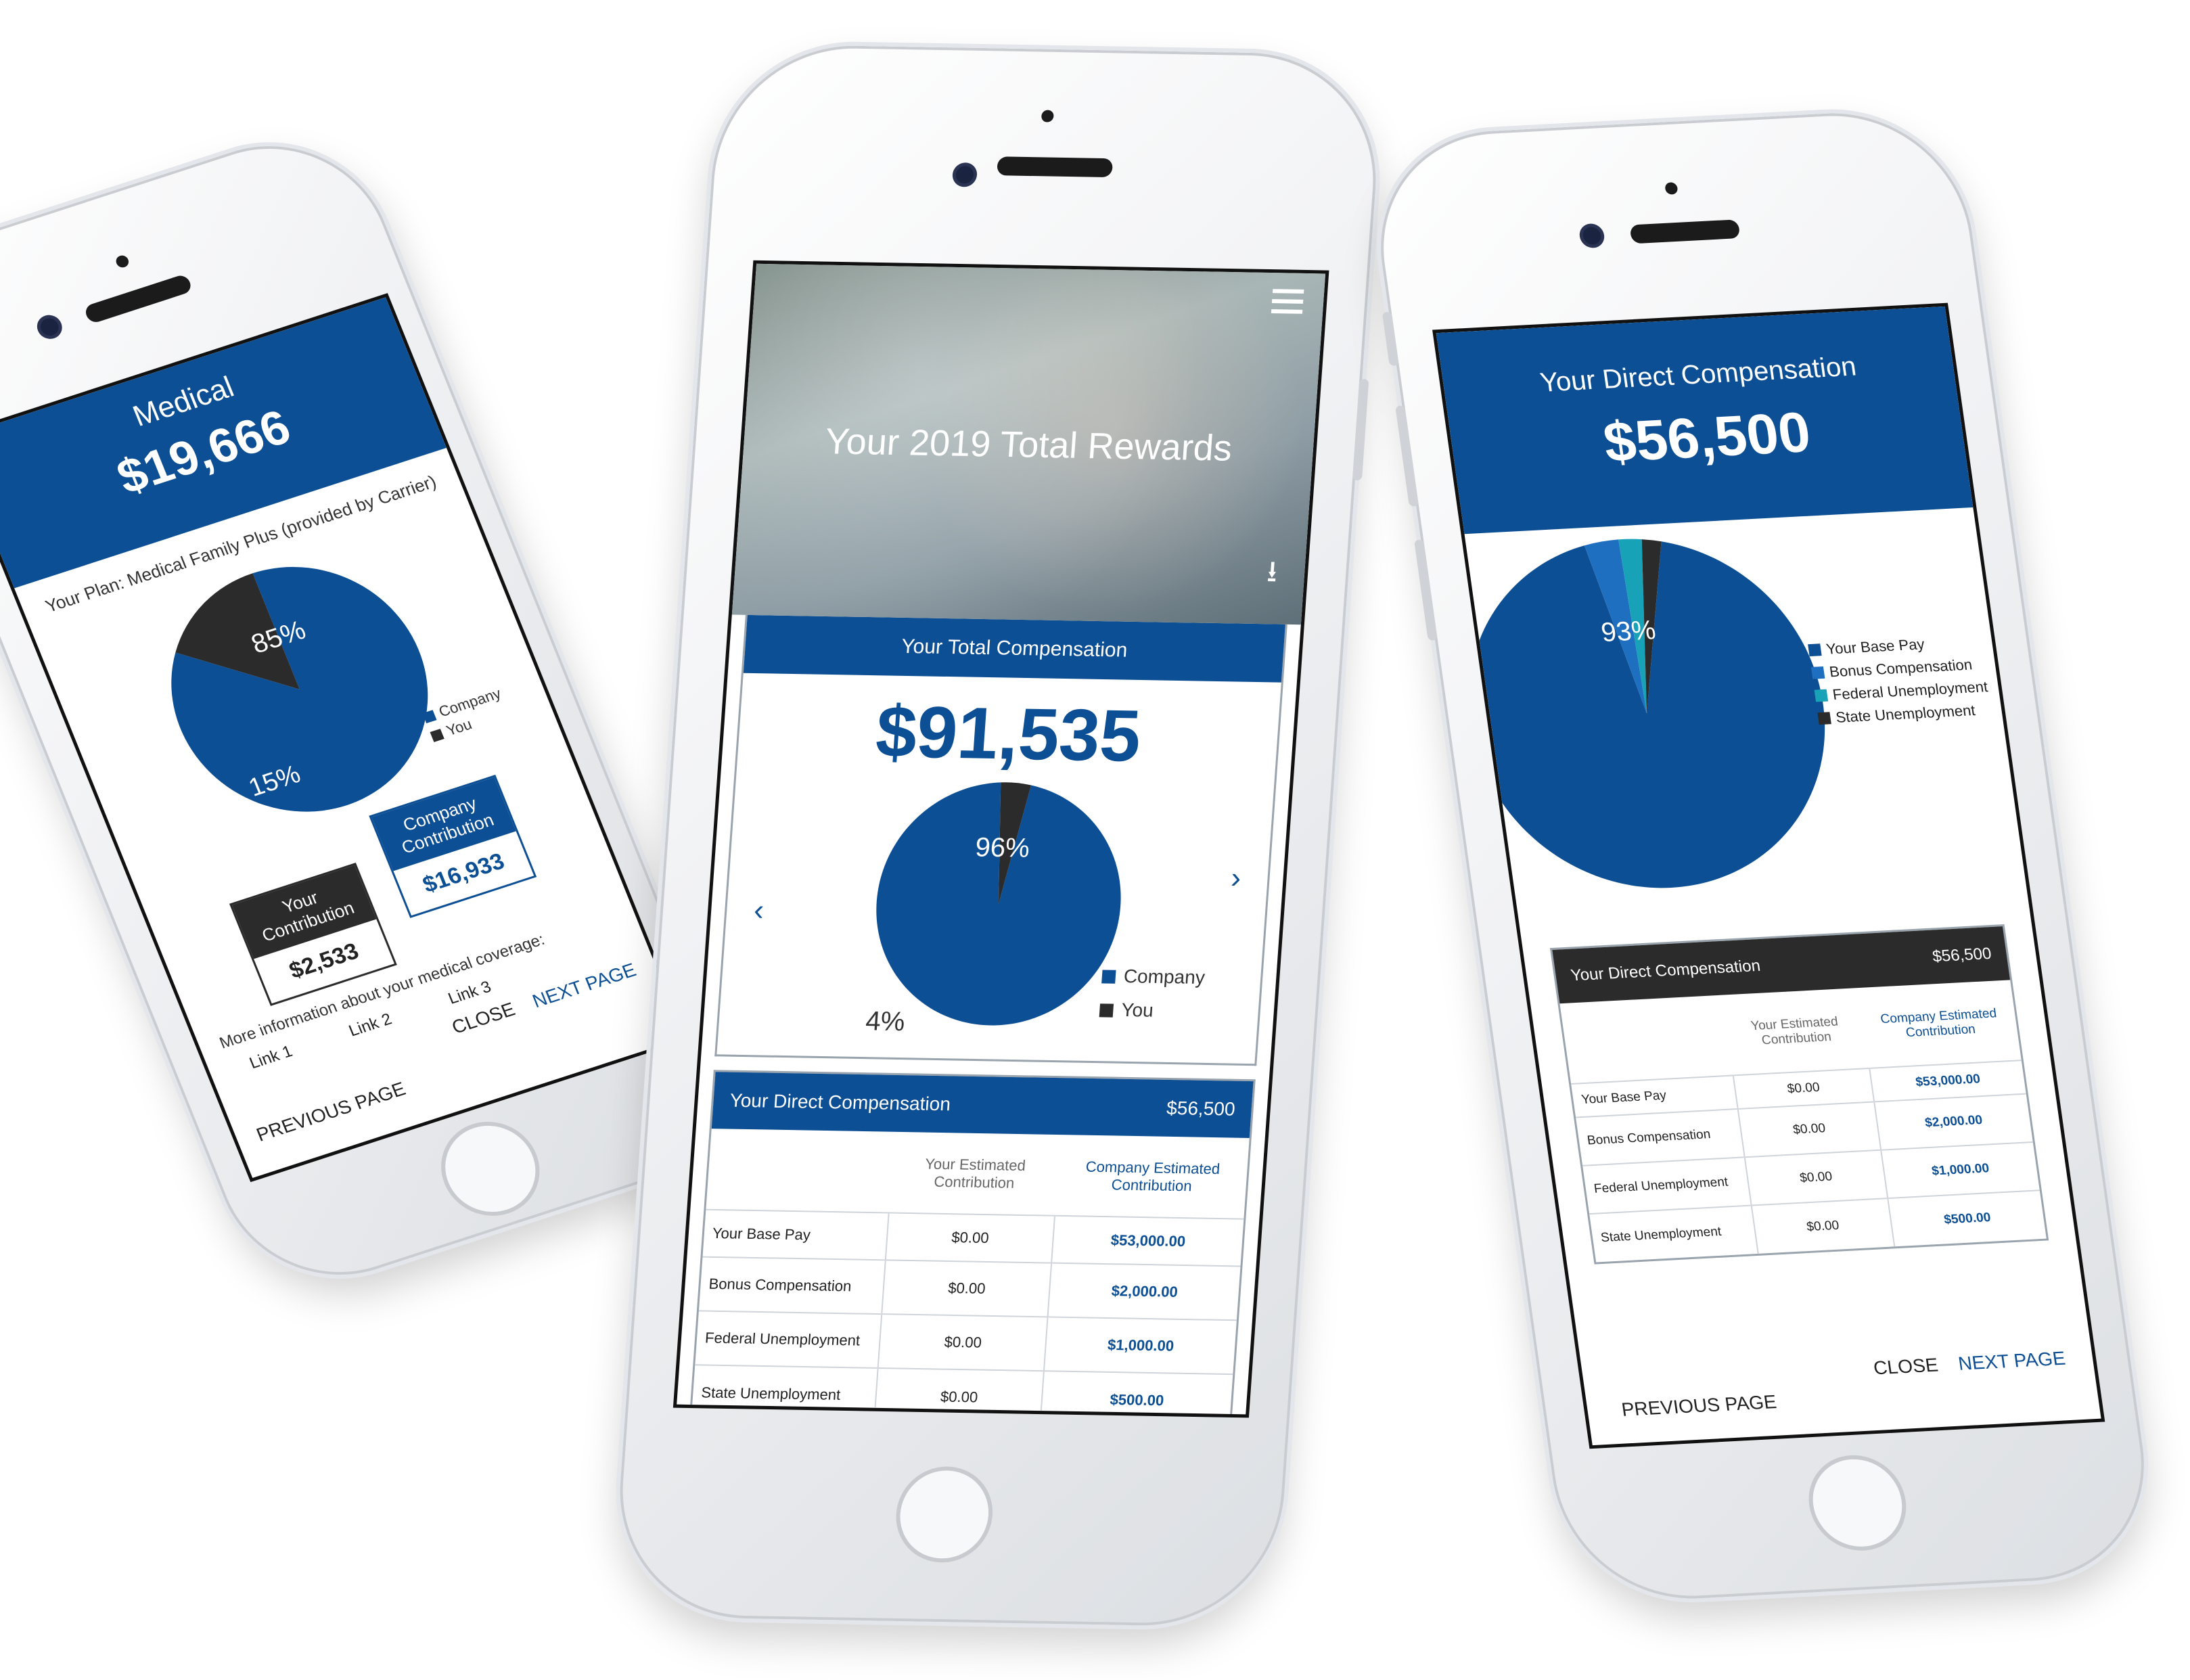 The height and width of the screenshot is (1680, 2190). I want to click on table-header: Your Direct Compensation $56,500, so click(982, 1105).